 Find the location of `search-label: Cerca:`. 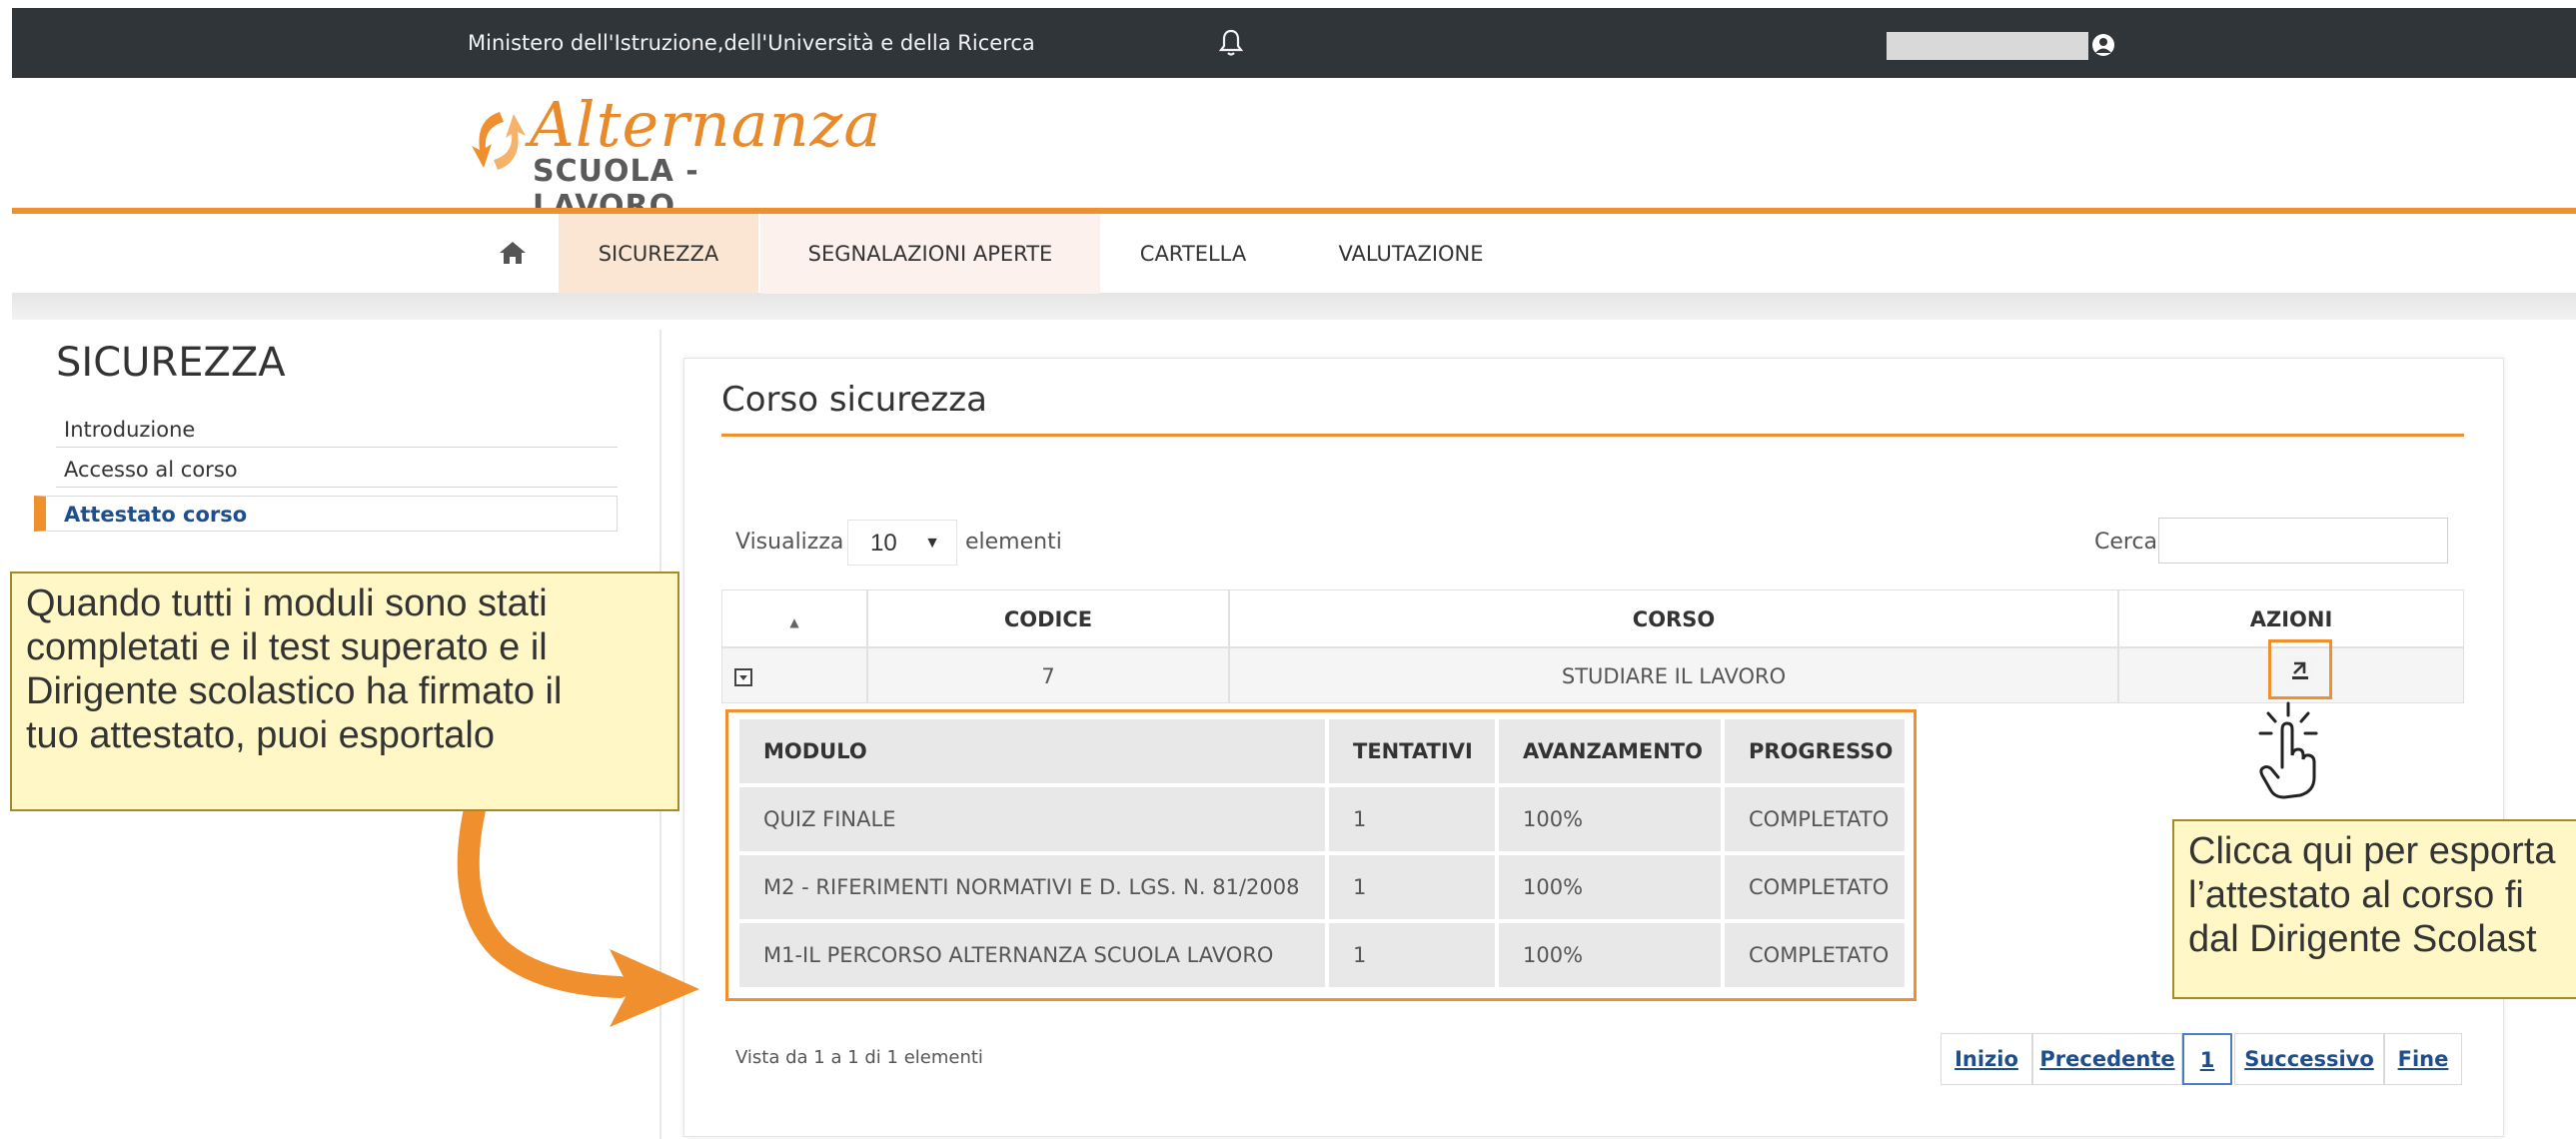

search-label: Cerca: is located at coordinates (2129, 542).